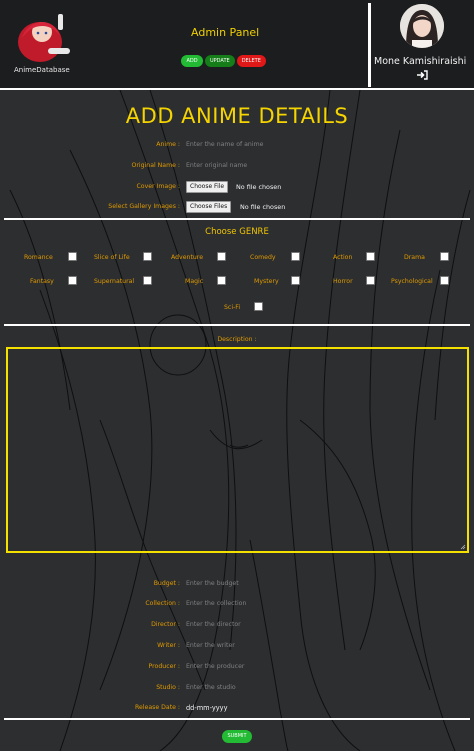 This screenshot has width=474, height=751. I want to click on genre-checkbox-magic, so click(221, 280).